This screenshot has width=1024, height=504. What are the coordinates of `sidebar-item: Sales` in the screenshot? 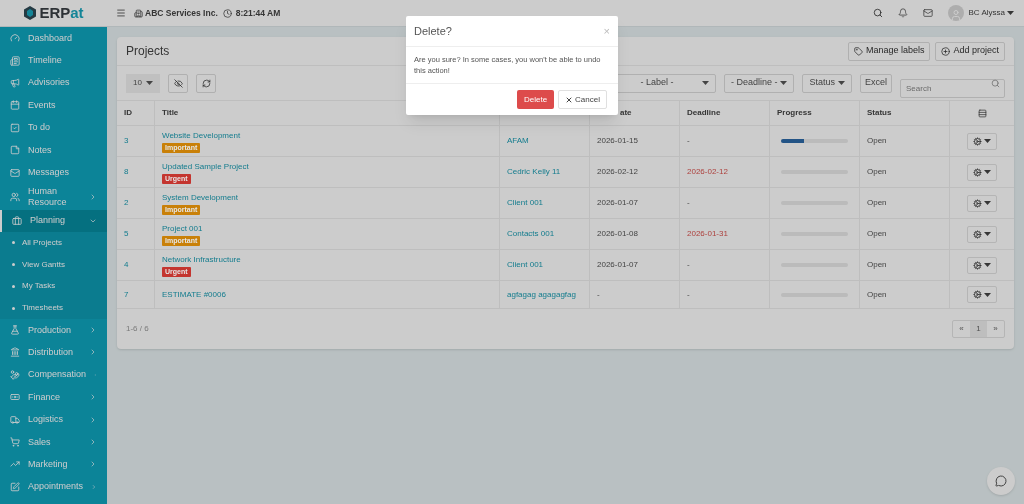 It's located at (53, 442).